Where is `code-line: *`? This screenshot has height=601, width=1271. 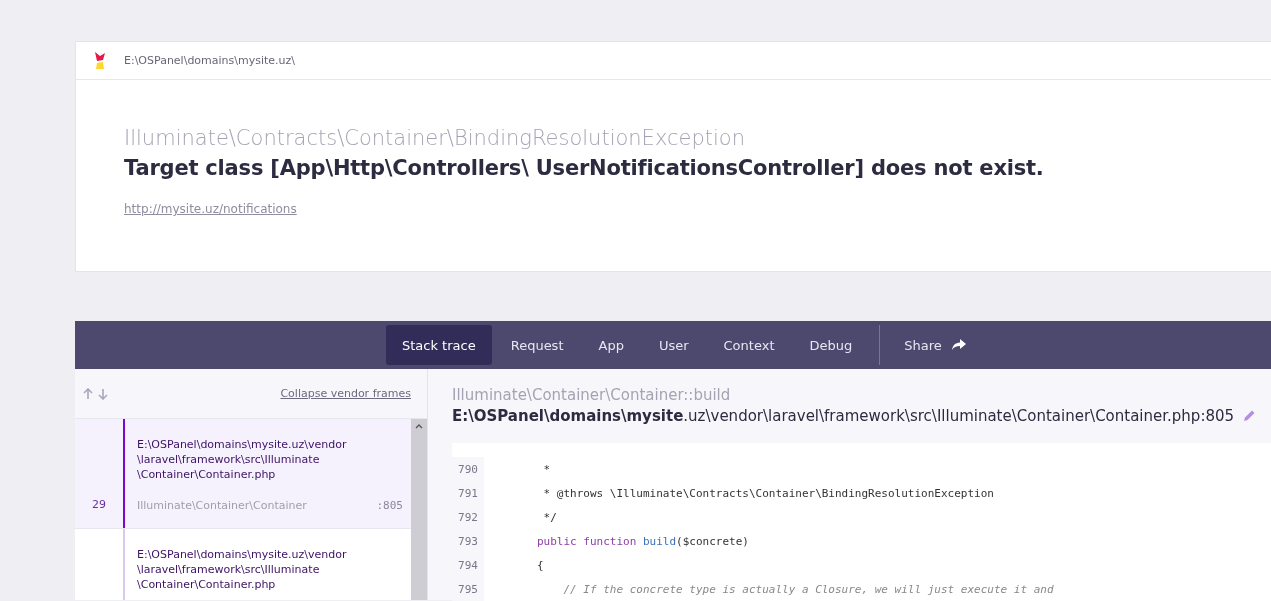 code-line: * is located at coordinates (547, 469).